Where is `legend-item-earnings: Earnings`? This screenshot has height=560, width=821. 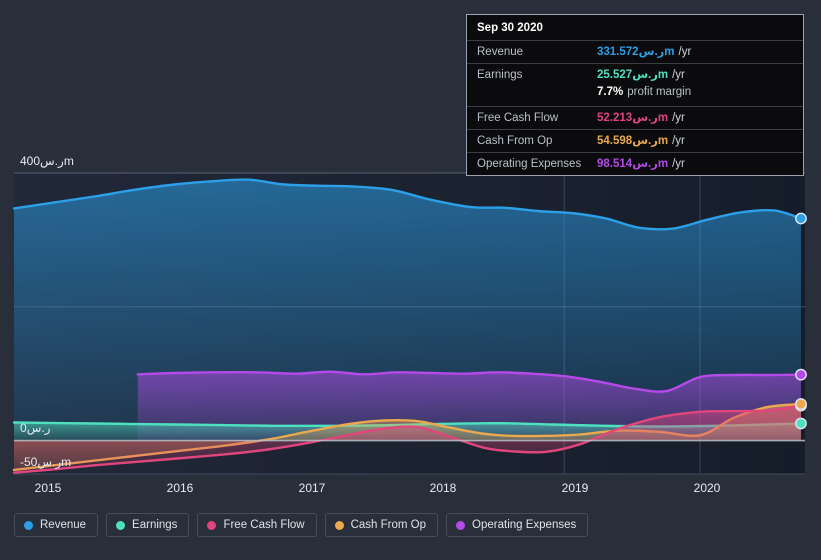
legend-item-earnings: Earnings is located at coordinates (148, 525).